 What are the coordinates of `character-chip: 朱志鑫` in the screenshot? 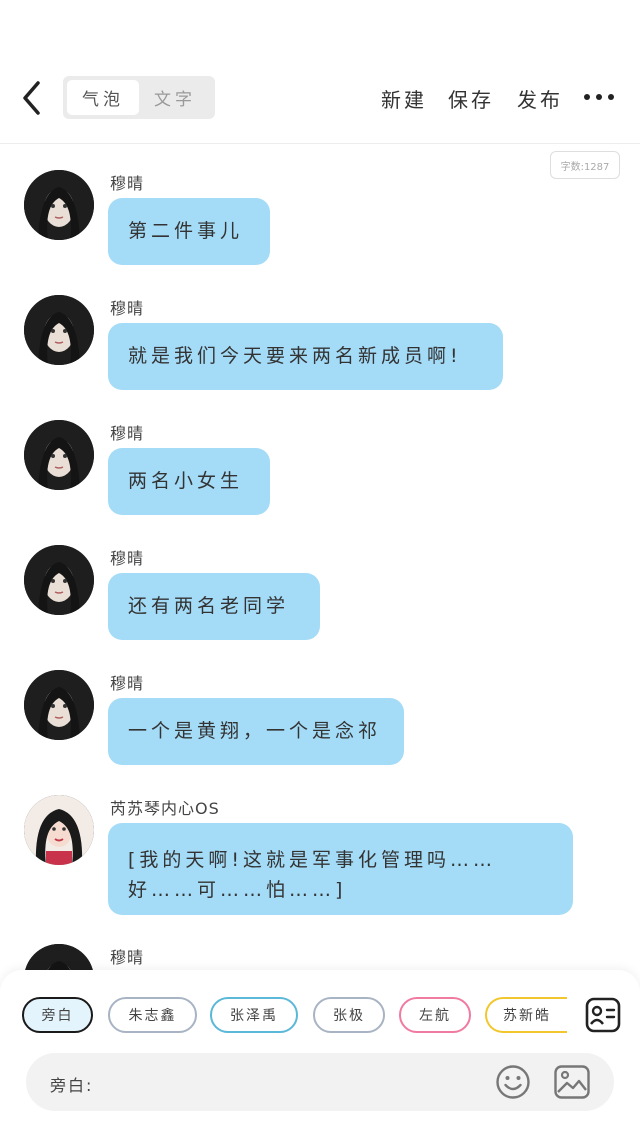 It's located at (152, 1015).